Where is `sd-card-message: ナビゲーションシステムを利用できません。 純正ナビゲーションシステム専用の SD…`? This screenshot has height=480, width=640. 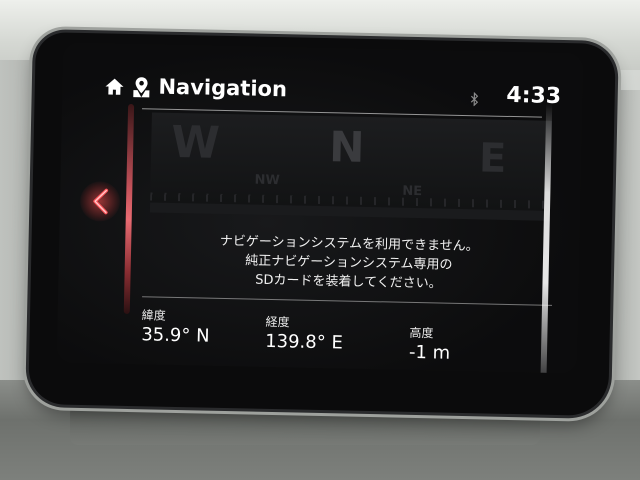 sd-card-message: ナビゲーションシステムを利用できません。 純正ナビゲーションシステム専用の SD… is located at coordinates (348, 263).